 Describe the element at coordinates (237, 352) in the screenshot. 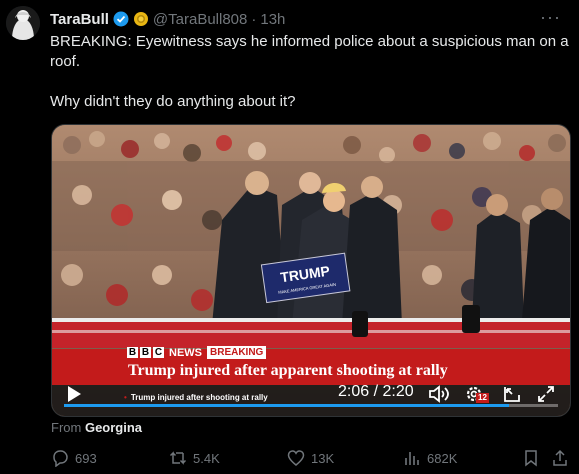

I see `breaking-label: BREAKING` at that location.